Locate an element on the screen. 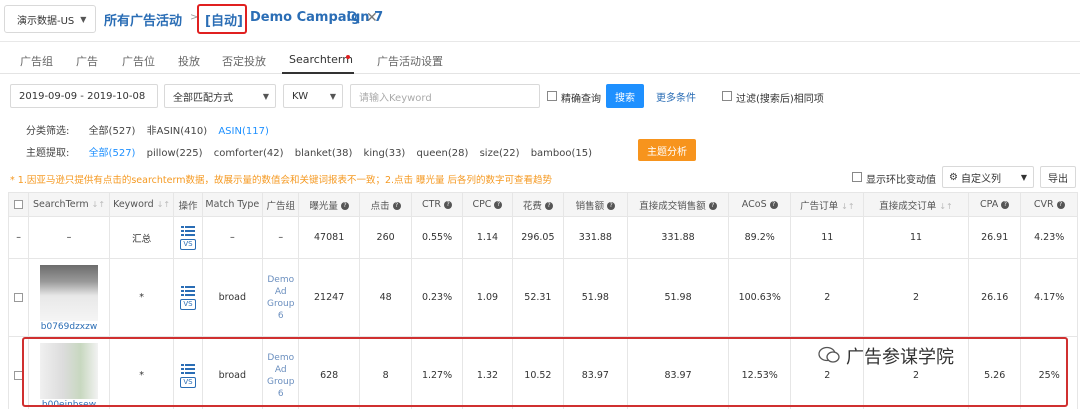 This screenshot has width=1080, height=409. custom-columns-select: ⚙ 自定义列 ▼ is located at coordinates (988, 177).